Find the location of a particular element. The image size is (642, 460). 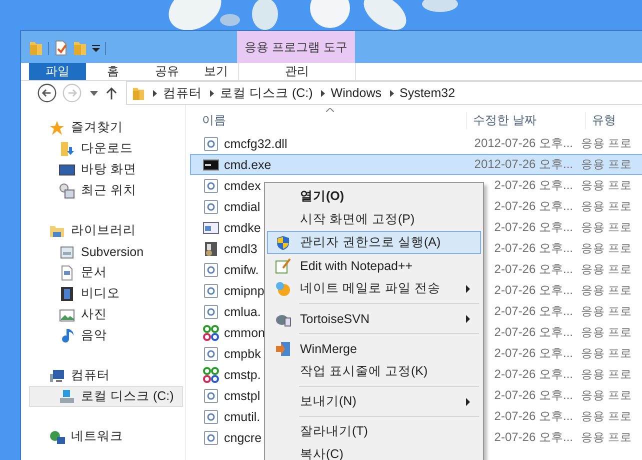

file-name: cmipnp is located at coordinates (244, 291).